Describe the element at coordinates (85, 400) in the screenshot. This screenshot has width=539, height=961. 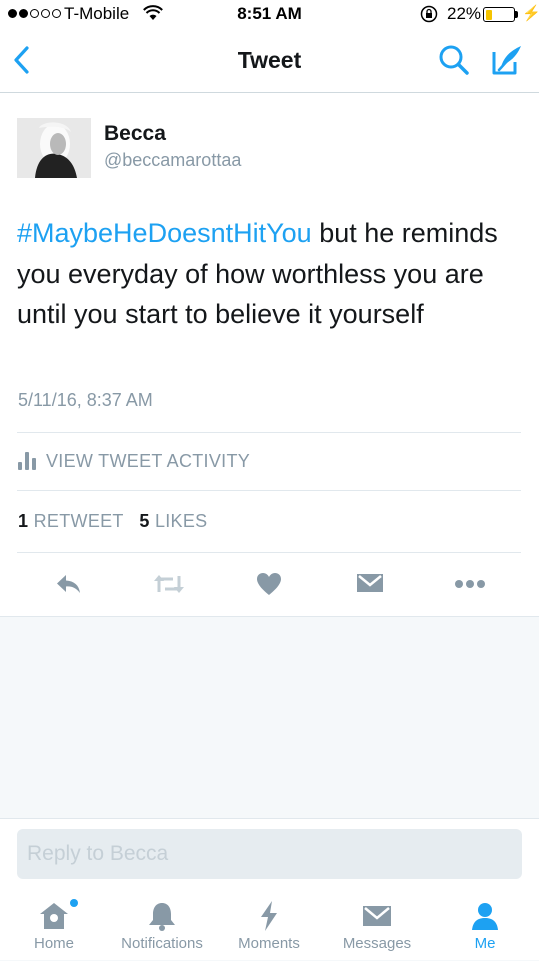
I see `tweet-timestamp: 5/11/16, 8:37 AM` at that location.